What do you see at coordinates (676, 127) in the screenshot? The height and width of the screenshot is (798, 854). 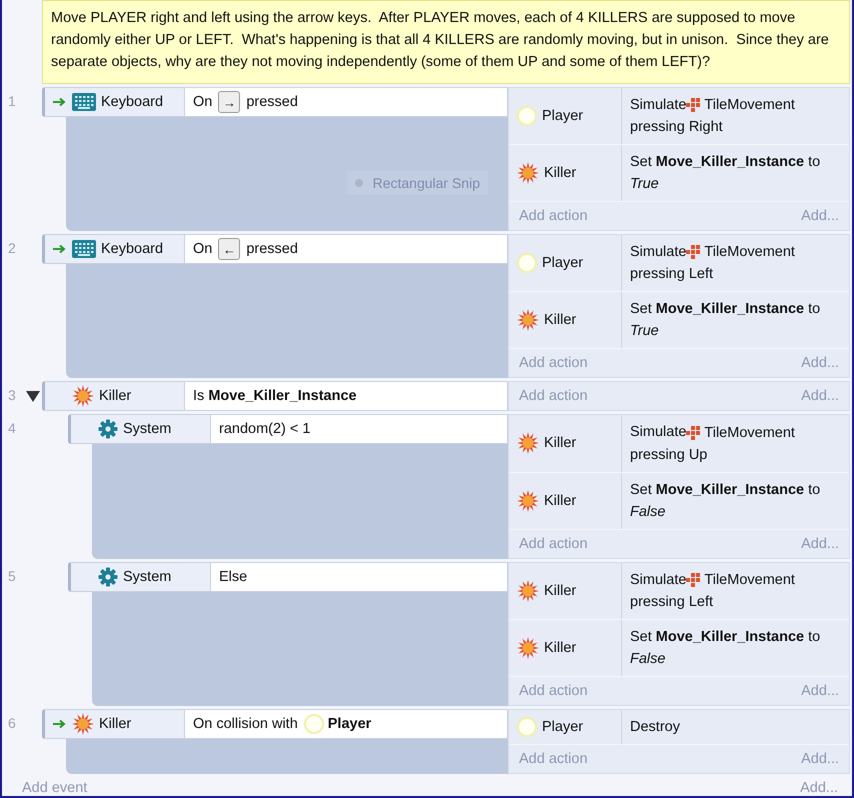 I see `text: pressing Right` at bounding box center [676, 127].